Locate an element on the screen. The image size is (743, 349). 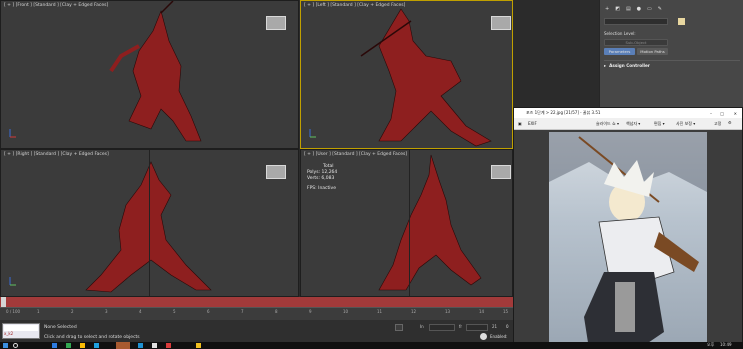
tick-label: 2 is located at coordinates (72, 311).